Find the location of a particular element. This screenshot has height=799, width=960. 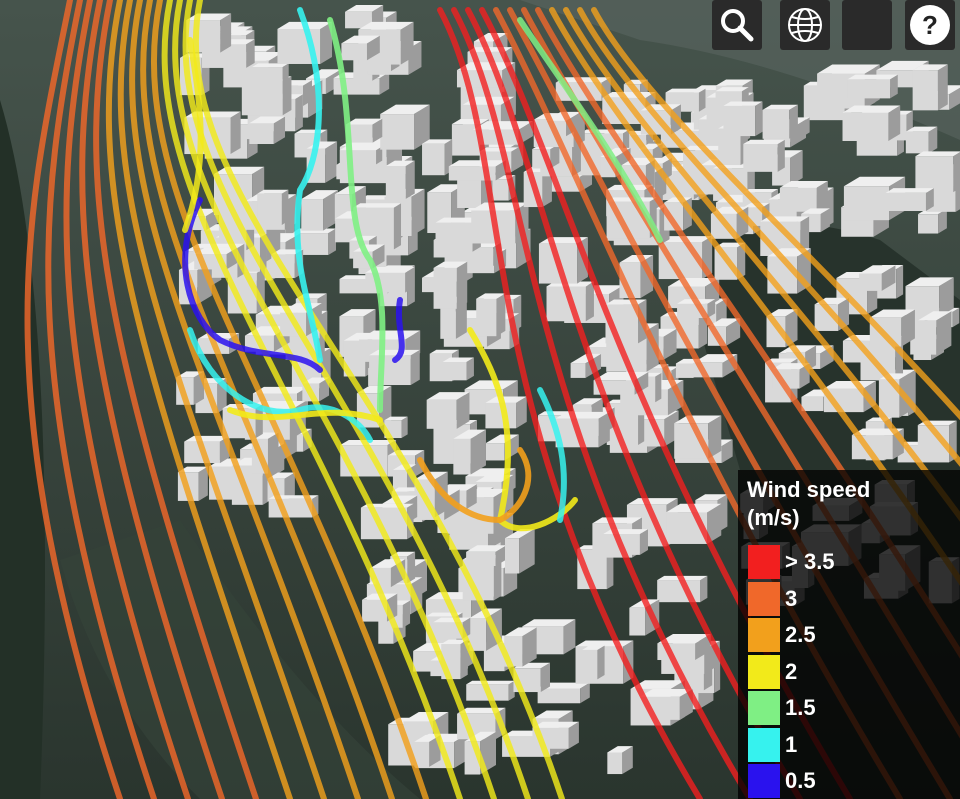

legend-label: > 3.5 is located at coordinates (810, 561).